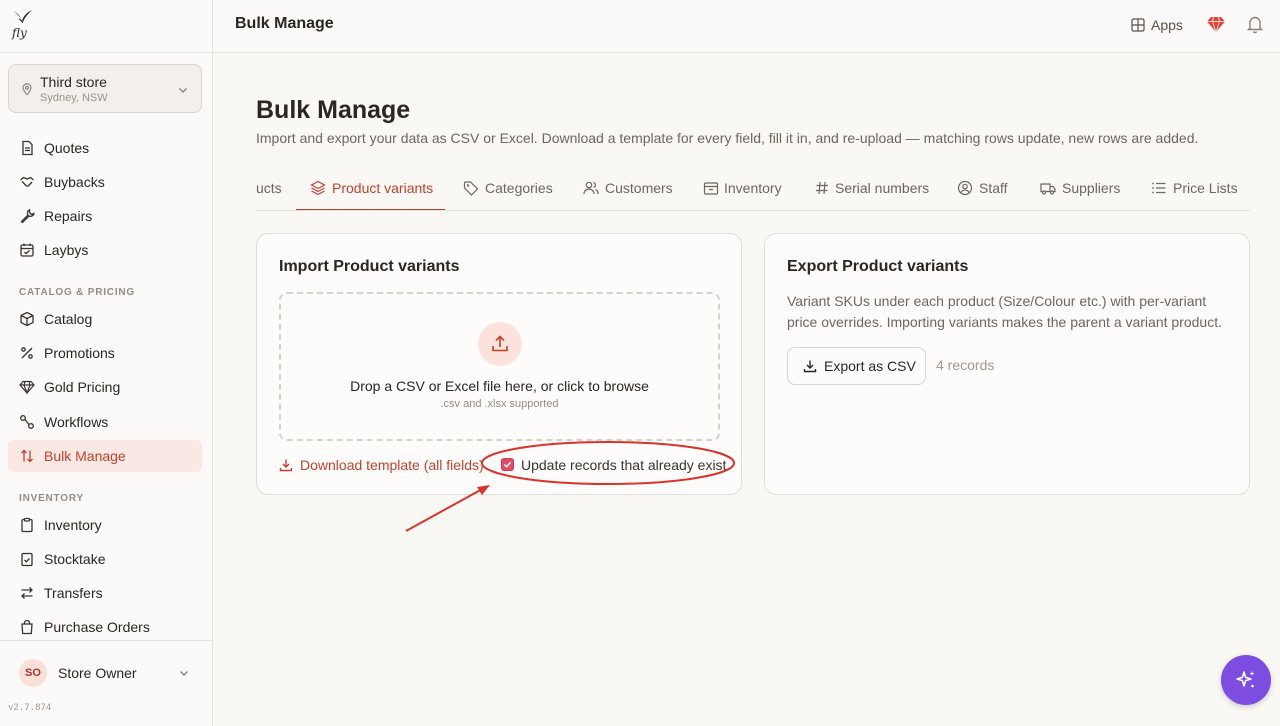  I want to click on tab-label: ucts, so click(269, 188).